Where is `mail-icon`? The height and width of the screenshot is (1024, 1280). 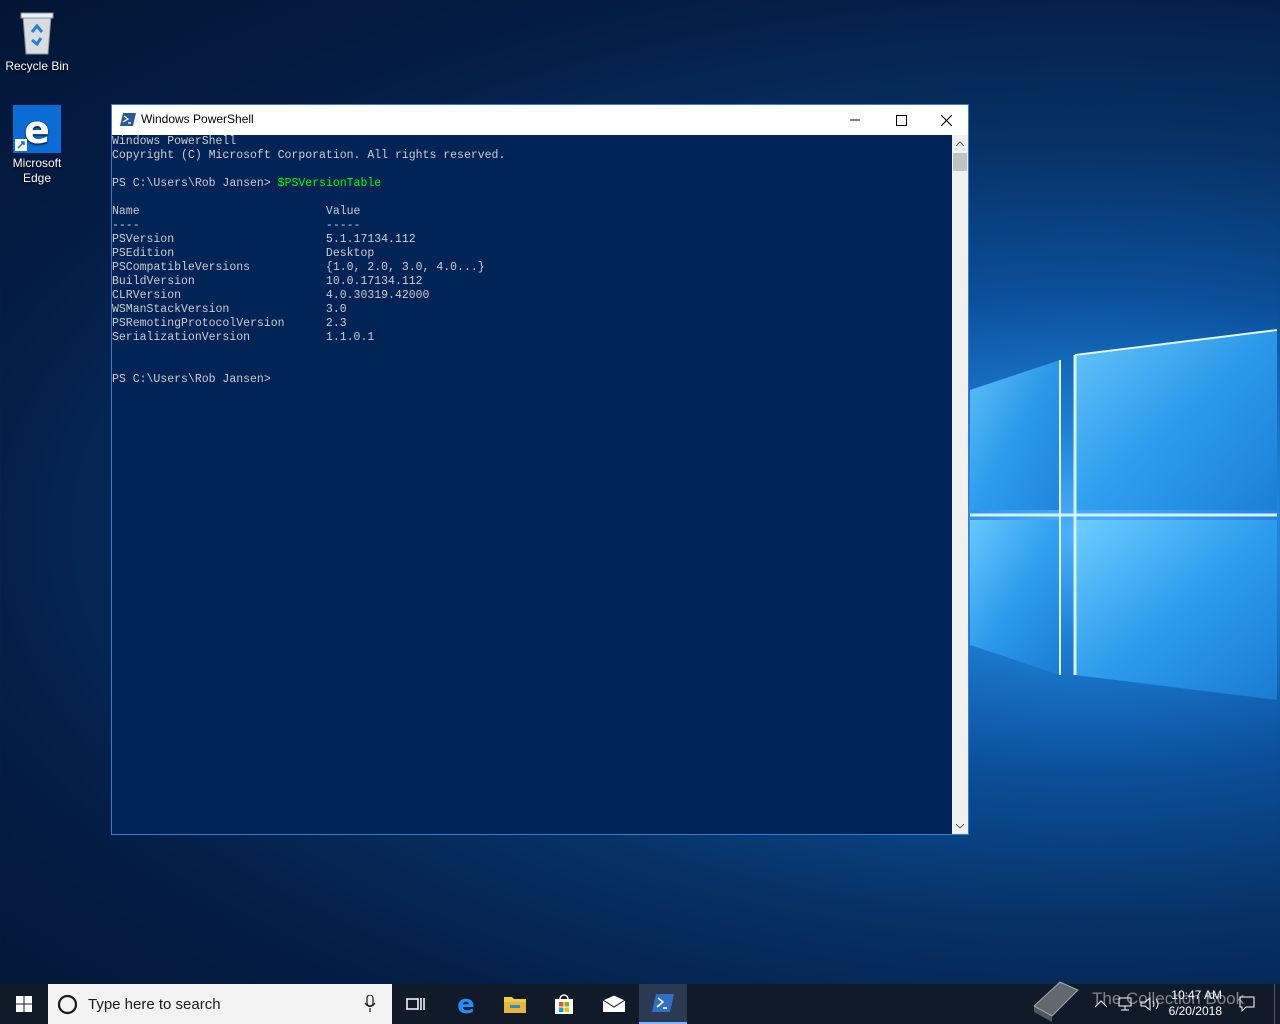 mail-icon is located at coordinates (614, 1003).